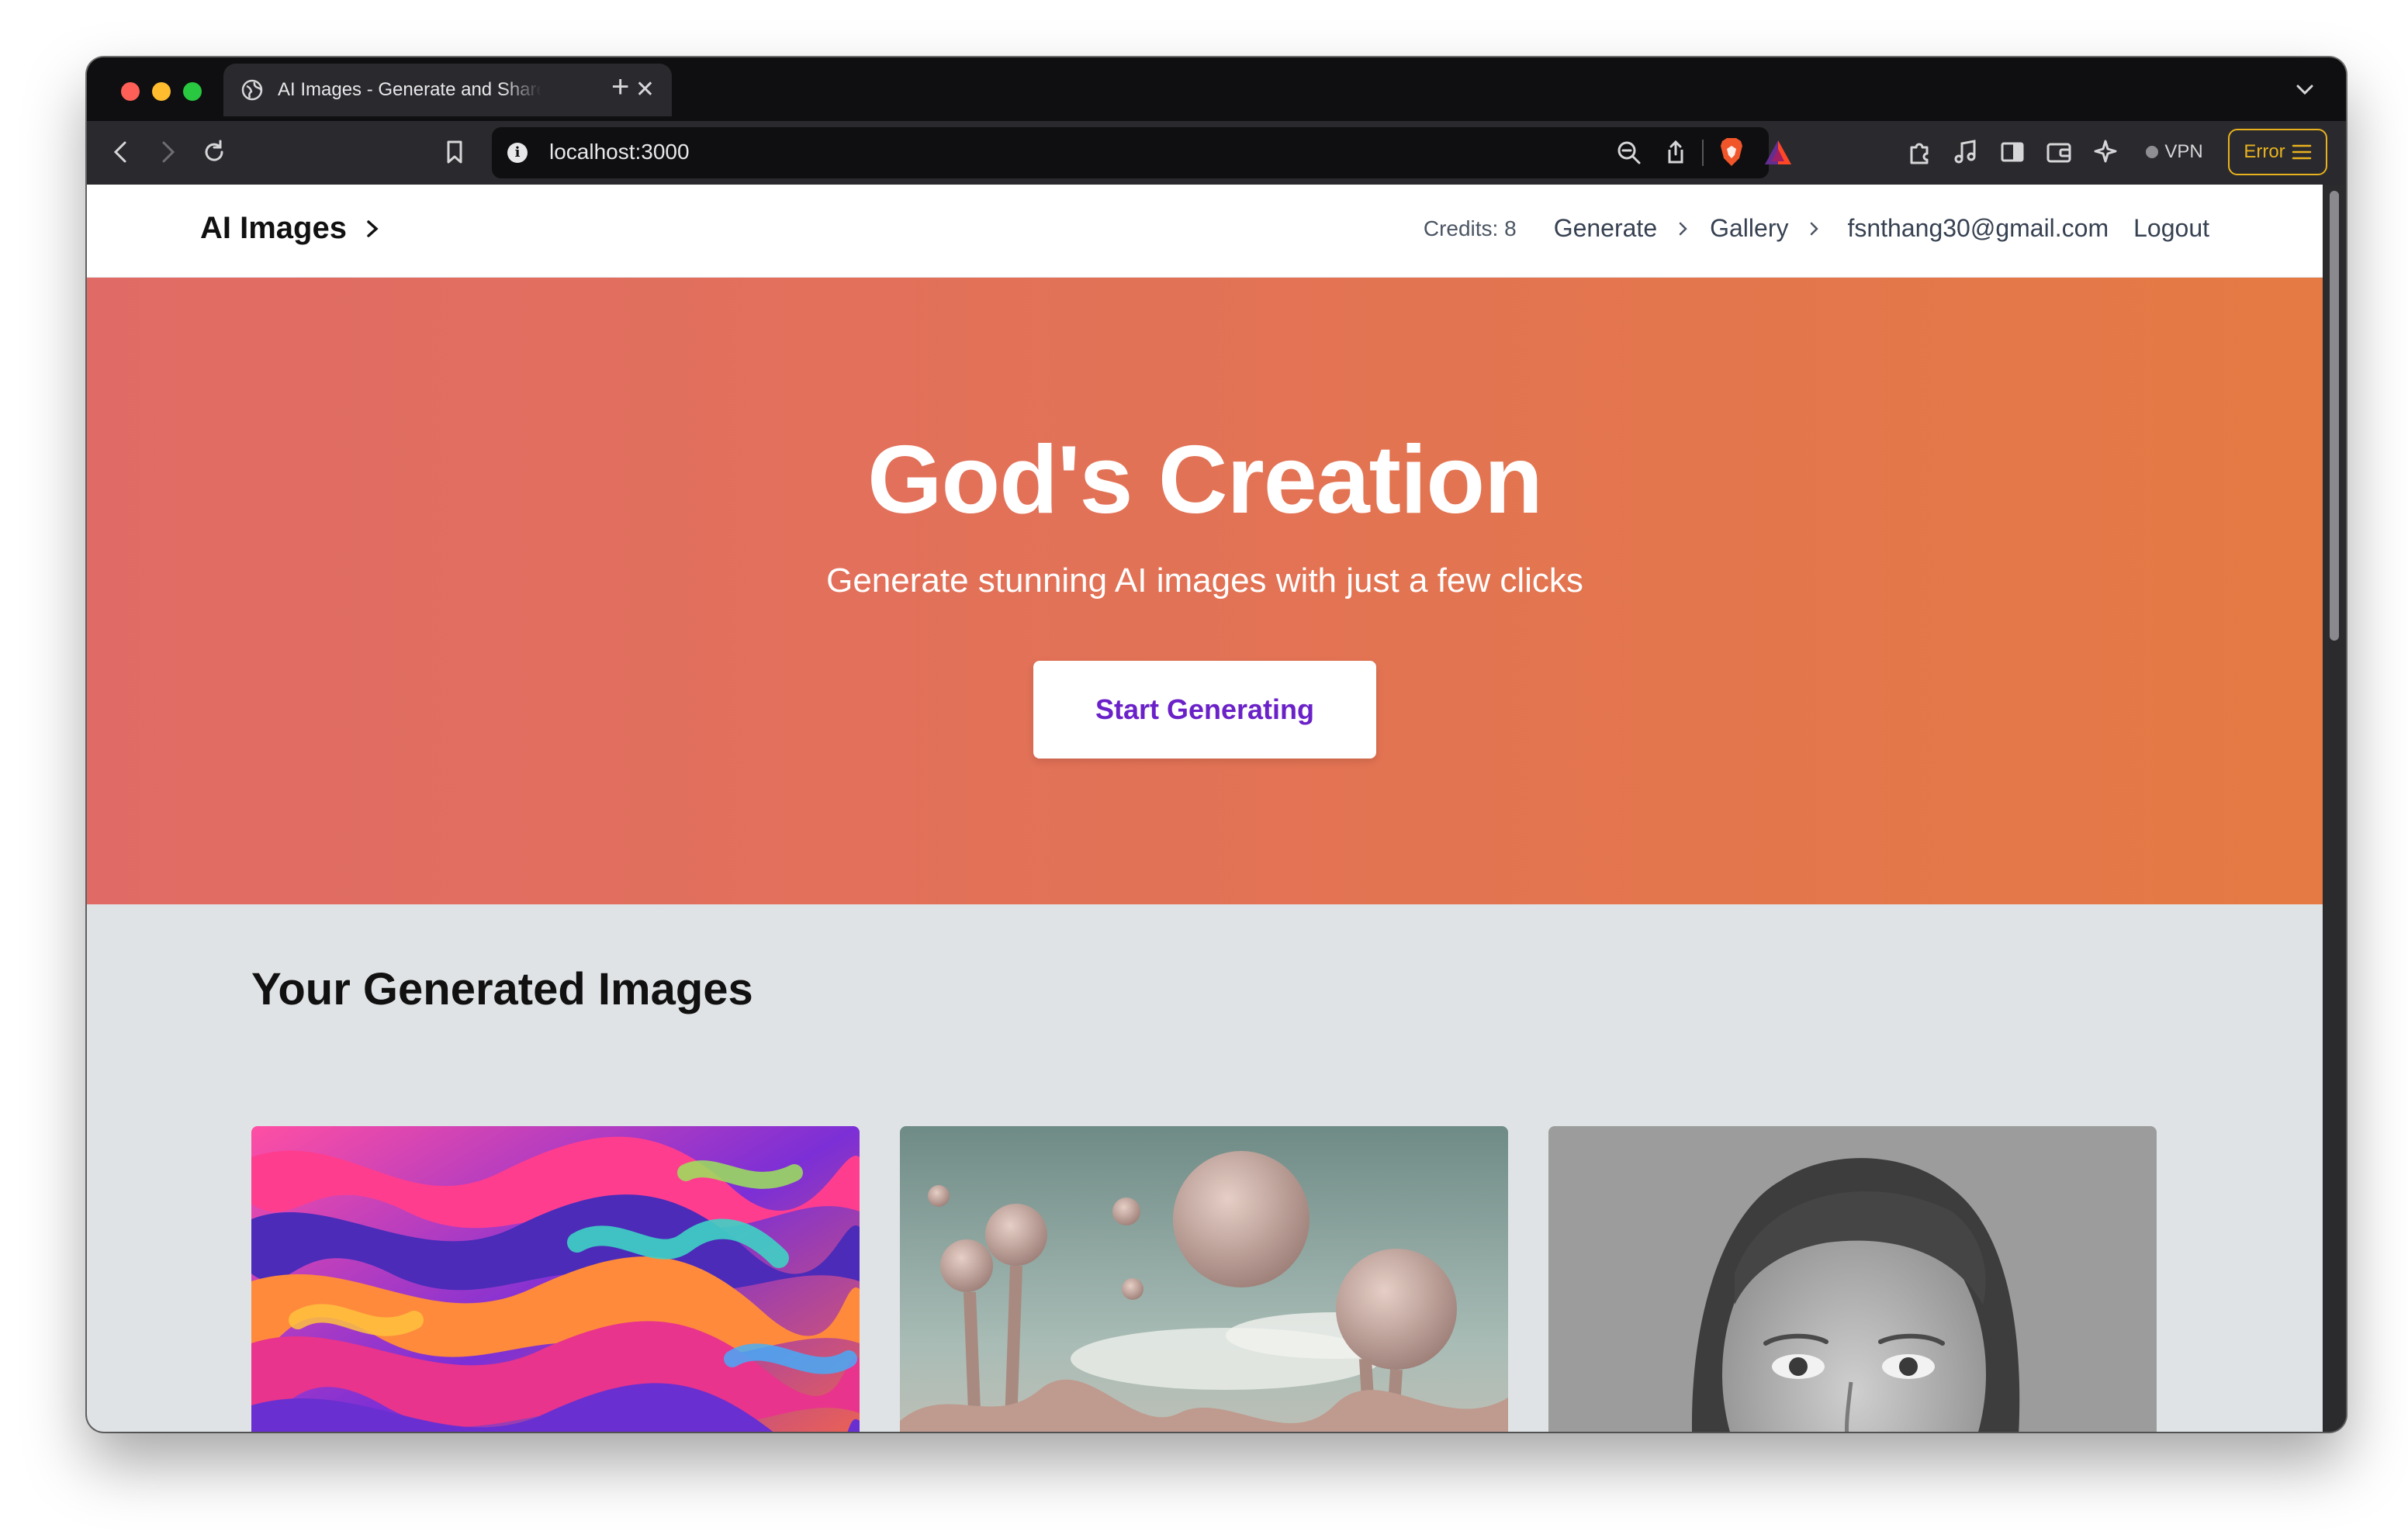  I want to click on abstract-waves-image, so click(555, 1279).